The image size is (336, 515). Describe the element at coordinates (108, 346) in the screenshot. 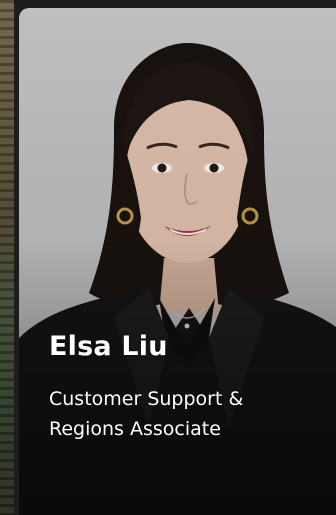

I see `member-name: Elsa Liu` at that location.